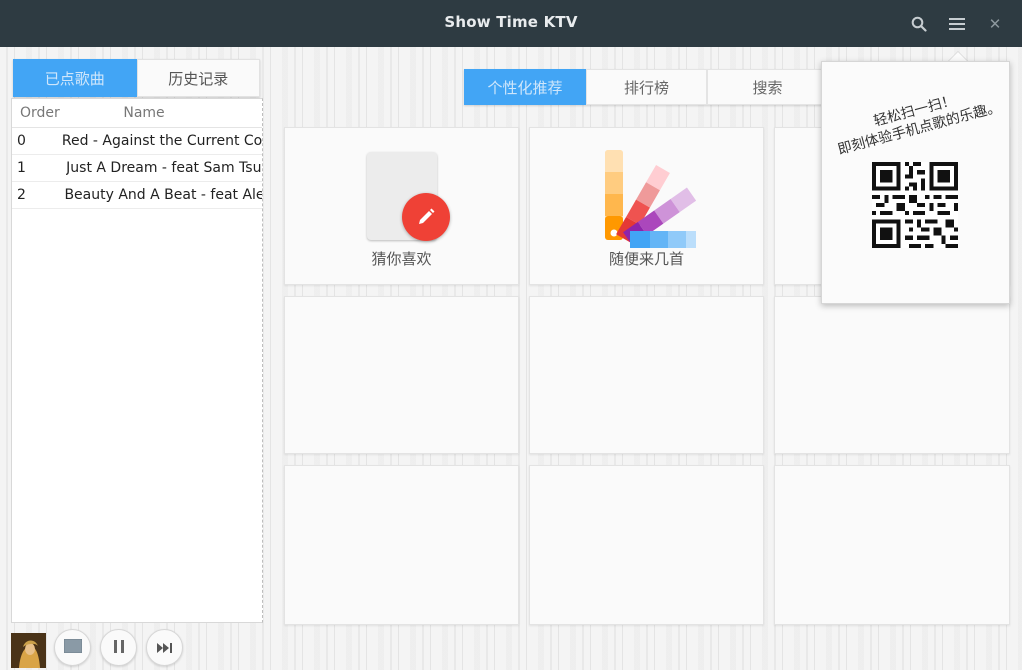 The height and width of the screenshot is (670, 1022). Describe the element at coordinates (164, 113) in the screenshot. I see `column-header-name: Name` at that location.